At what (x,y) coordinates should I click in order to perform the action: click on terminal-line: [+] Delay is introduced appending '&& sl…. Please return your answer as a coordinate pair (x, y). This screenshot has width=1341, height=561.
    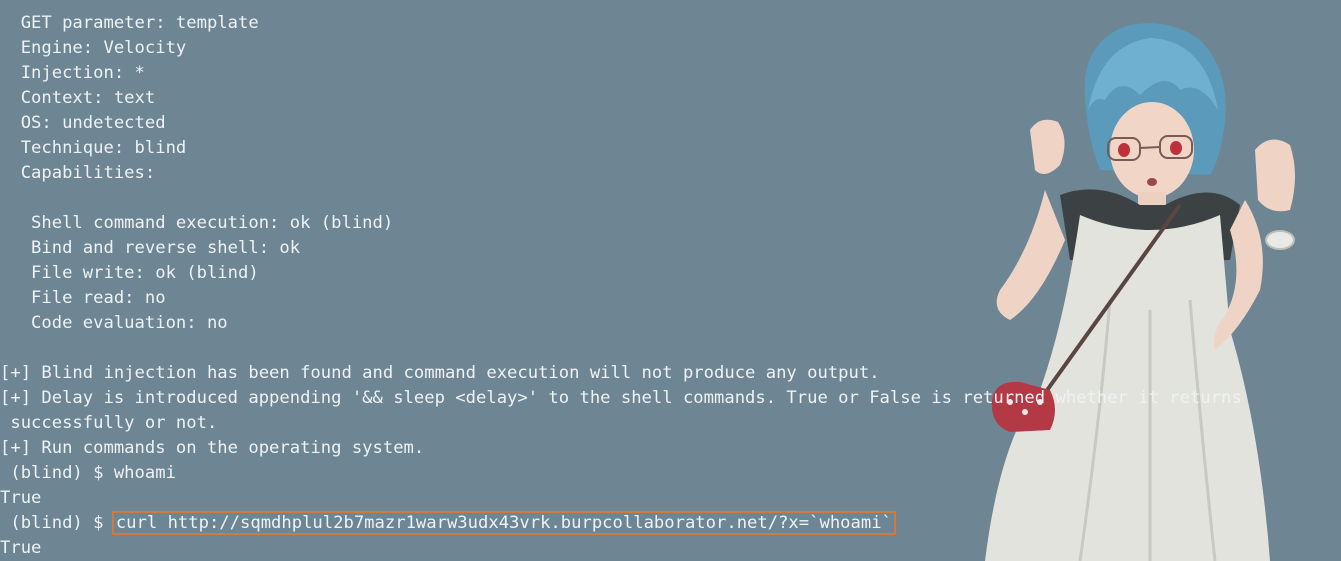
    Looking at the image, I should click on (621, 398).